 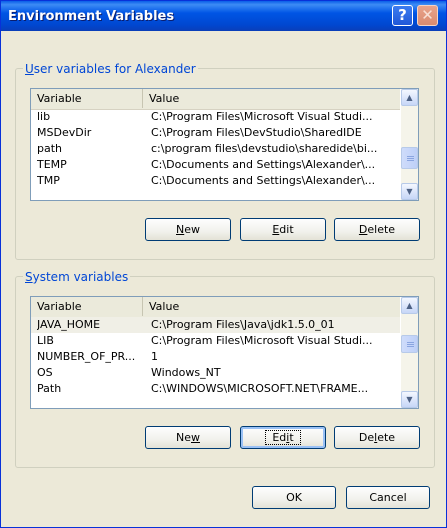 What do you see at coordinates (77, 277) in the screenshot?
I see `system-variables-label: System variables` at bounding box center [77, 277].